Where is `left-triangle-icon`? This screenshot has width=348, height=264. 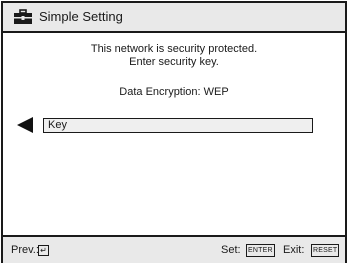 left-triangle-icon is located at coordinates (25, 125).